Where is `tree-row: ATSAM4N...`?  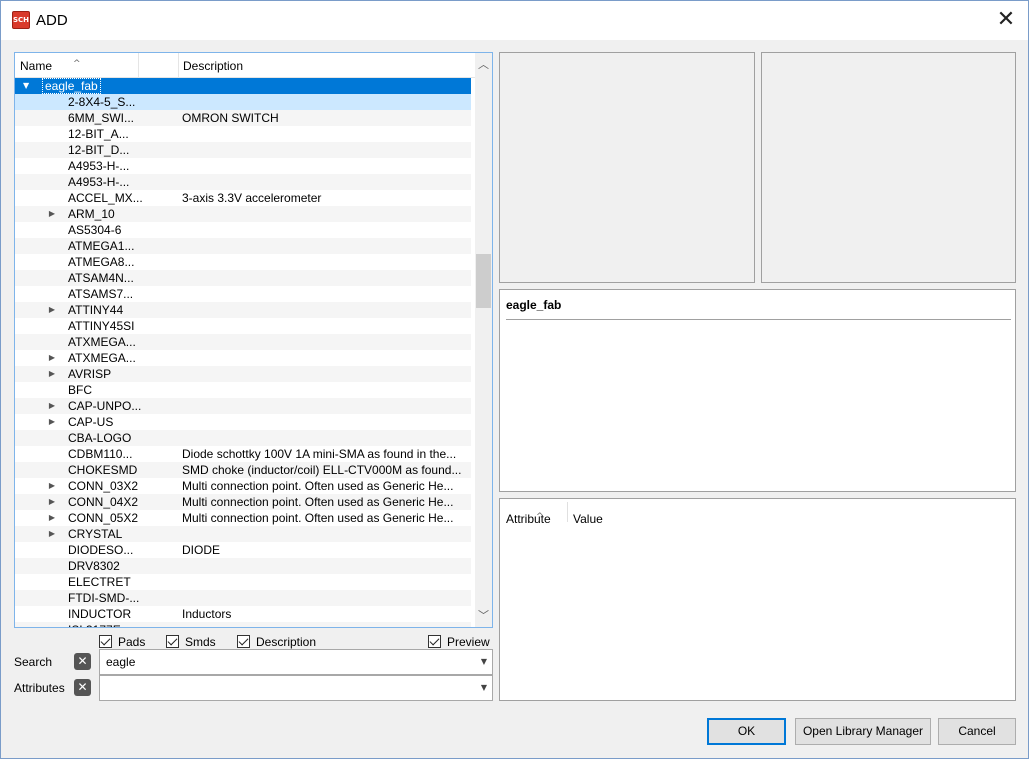 tree-row: ATSAM4N... is located at coordinates (243, 278).